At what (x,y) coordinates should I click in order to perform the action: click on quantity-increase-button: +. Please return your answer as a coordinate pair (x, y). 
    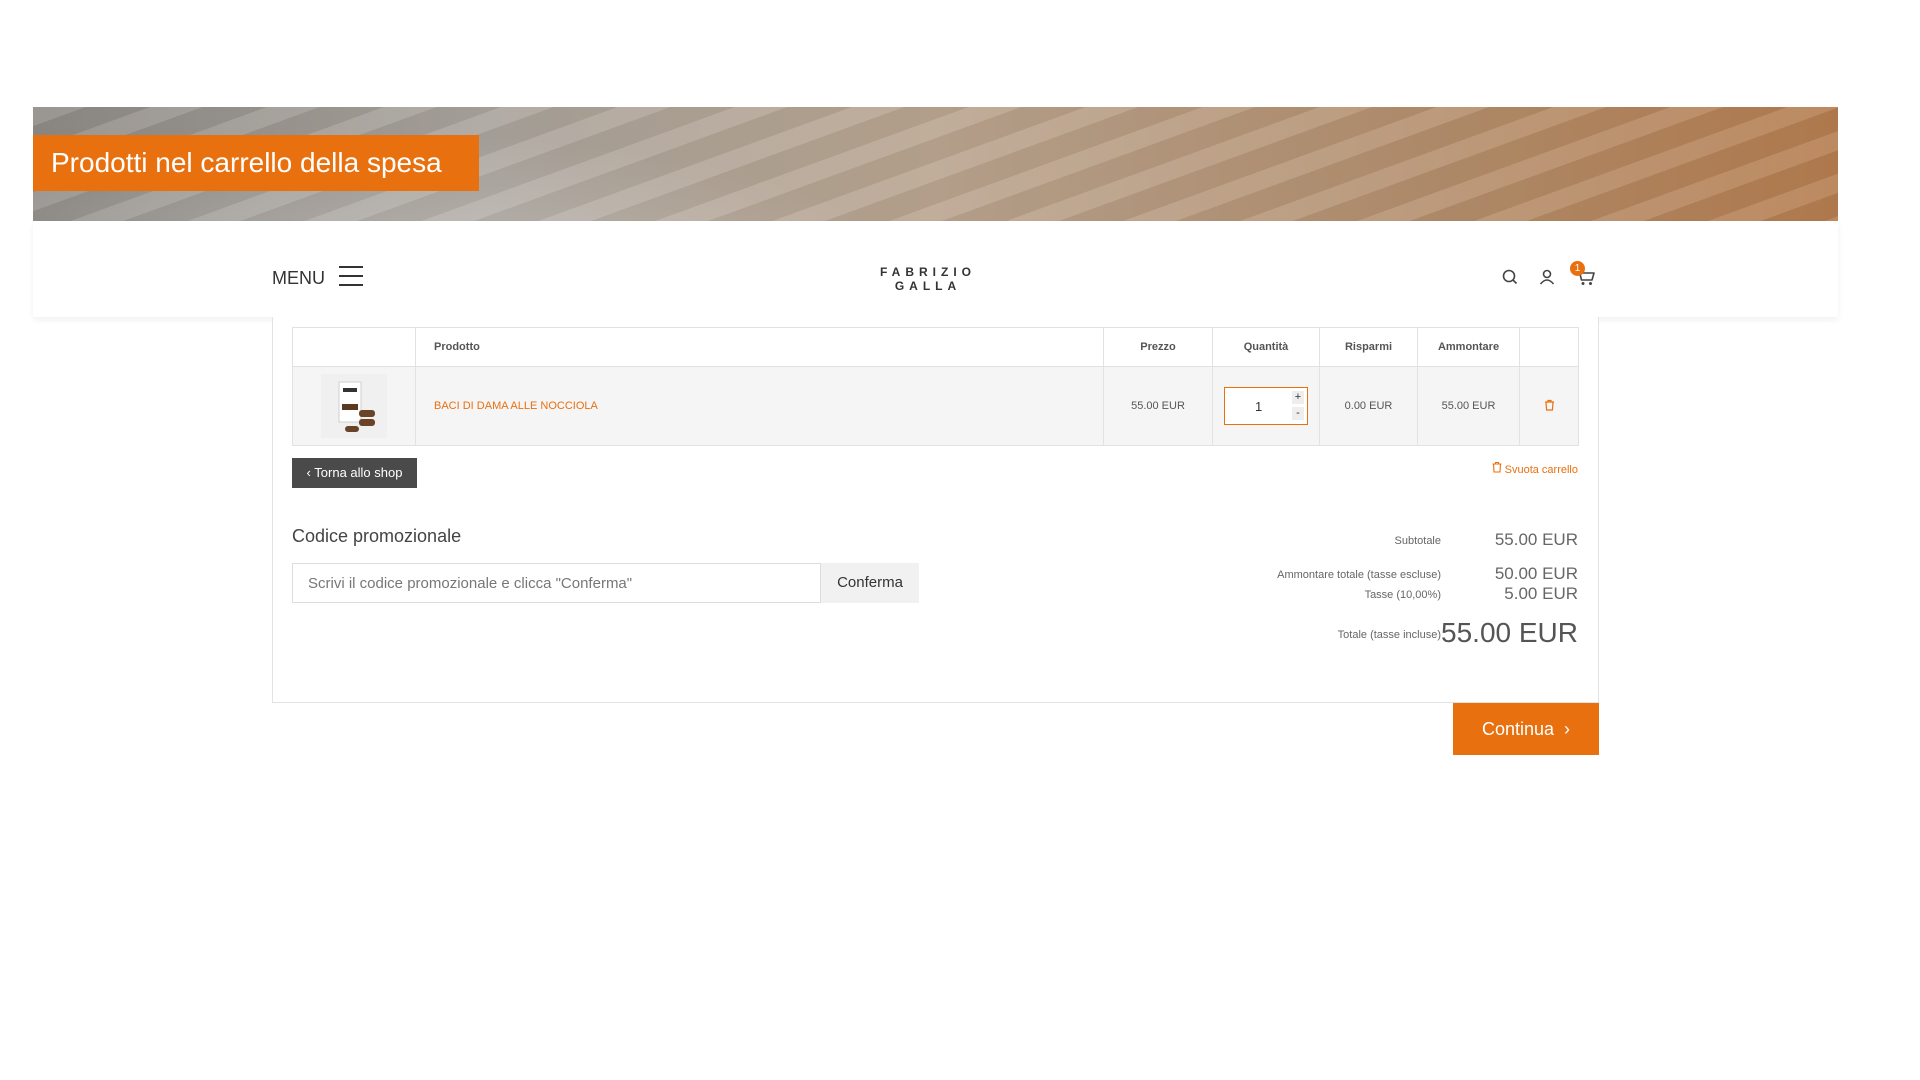
    Looking at the image, I should click on (1298, 397).